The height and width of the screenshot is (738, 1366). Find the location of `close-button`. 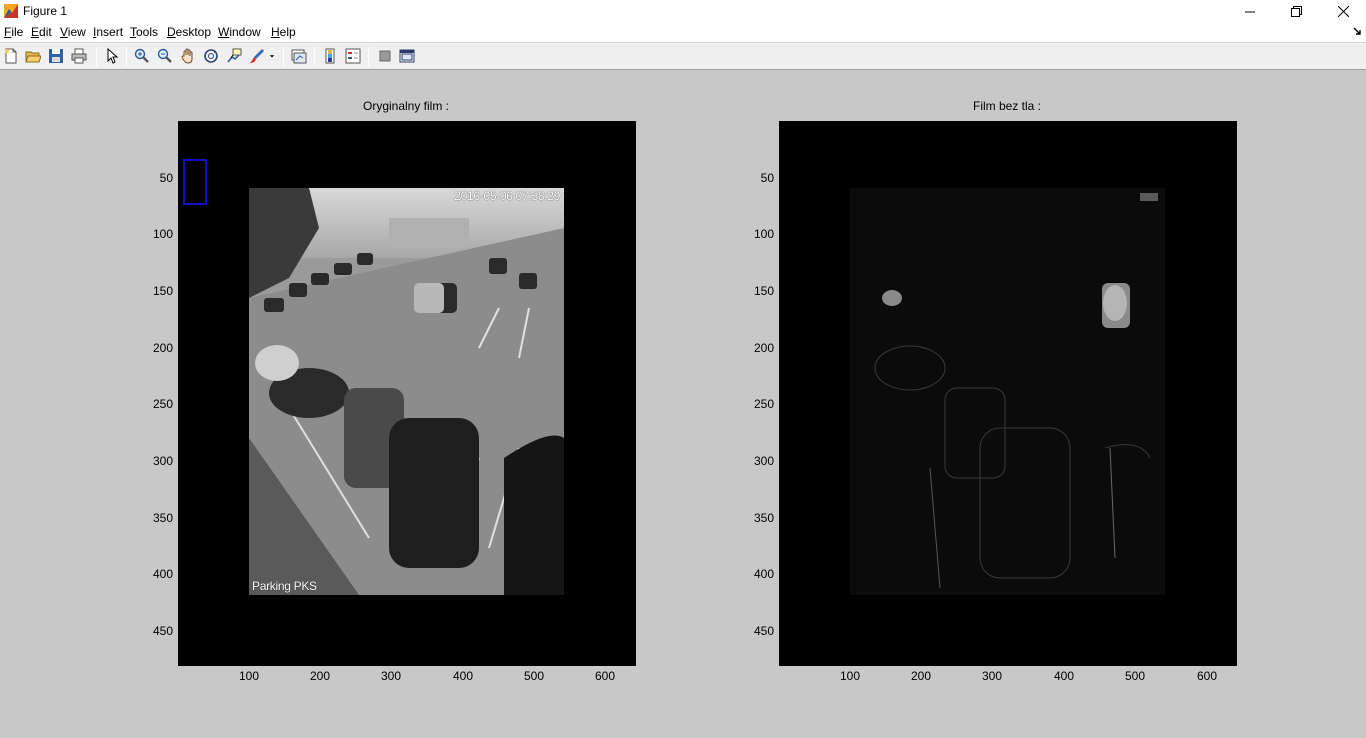

close-button is located at coordinates (1343, 11).